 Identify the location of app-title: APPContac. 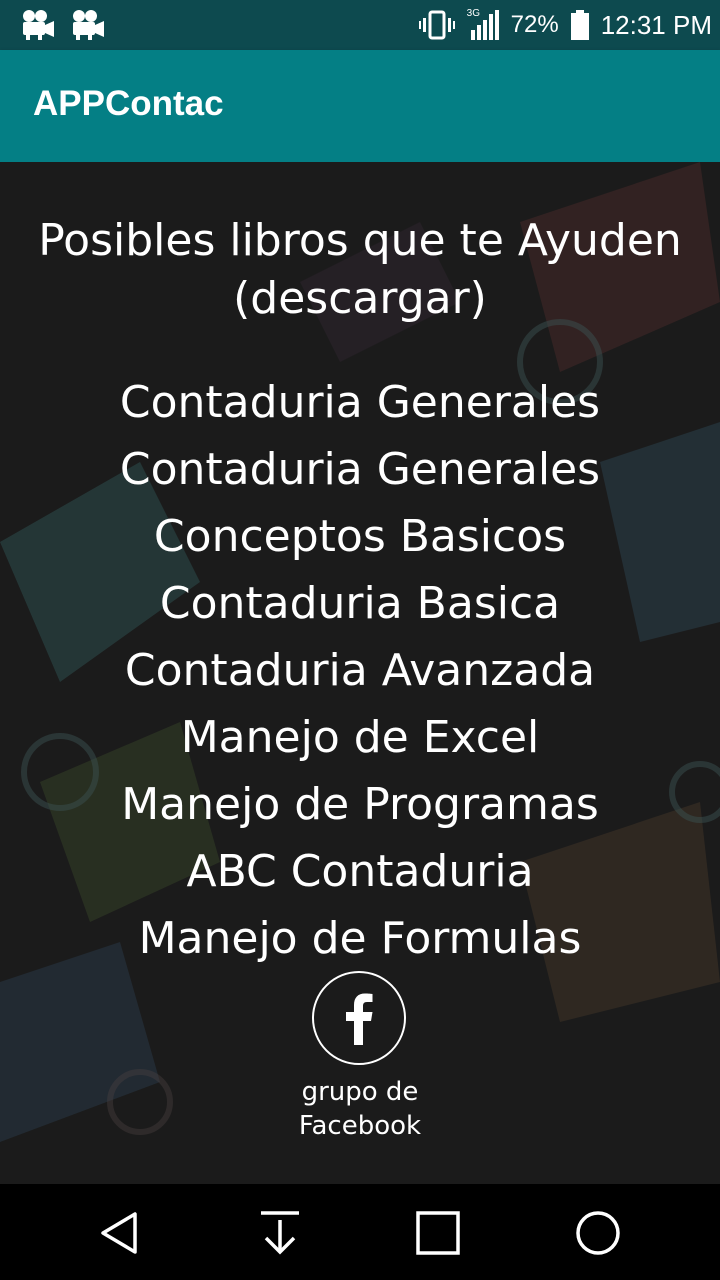
(128, 103).